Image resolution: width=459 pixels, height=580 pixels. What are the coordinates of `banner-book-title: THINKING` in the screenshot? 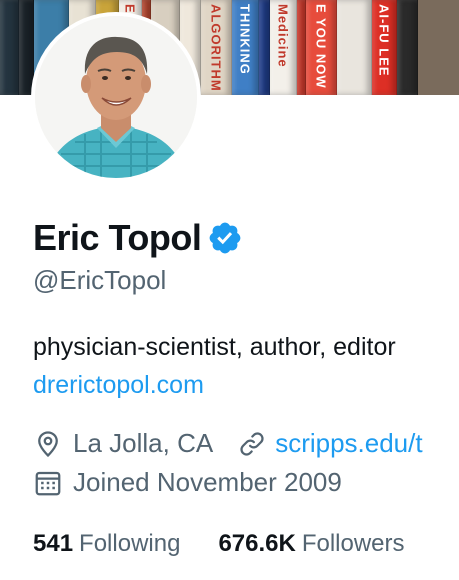 It's located at (245, 39).